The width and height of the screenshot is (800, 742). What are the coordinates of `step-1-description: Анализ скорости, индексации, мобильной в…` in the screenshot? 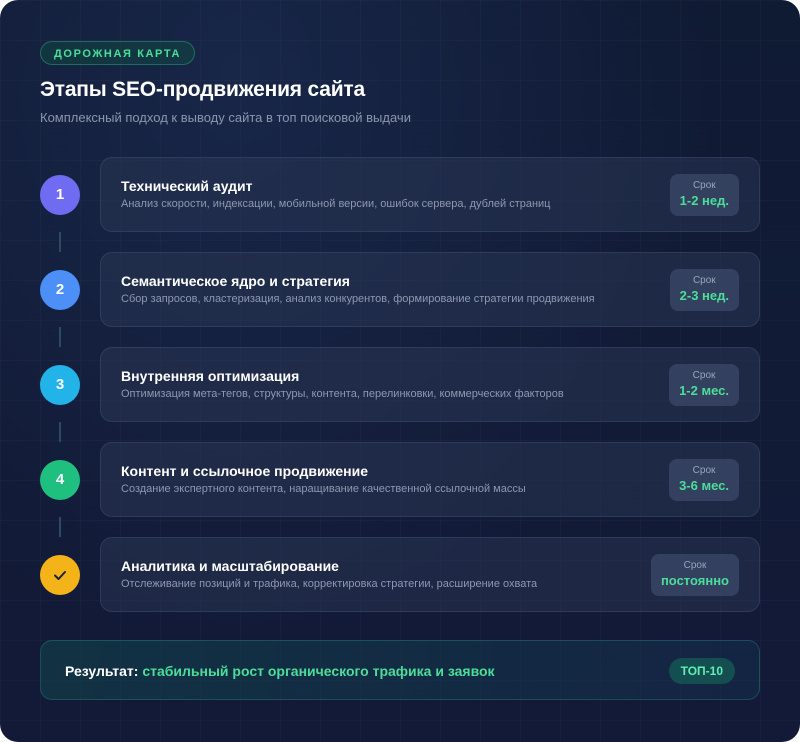 It's located at (336, 204).